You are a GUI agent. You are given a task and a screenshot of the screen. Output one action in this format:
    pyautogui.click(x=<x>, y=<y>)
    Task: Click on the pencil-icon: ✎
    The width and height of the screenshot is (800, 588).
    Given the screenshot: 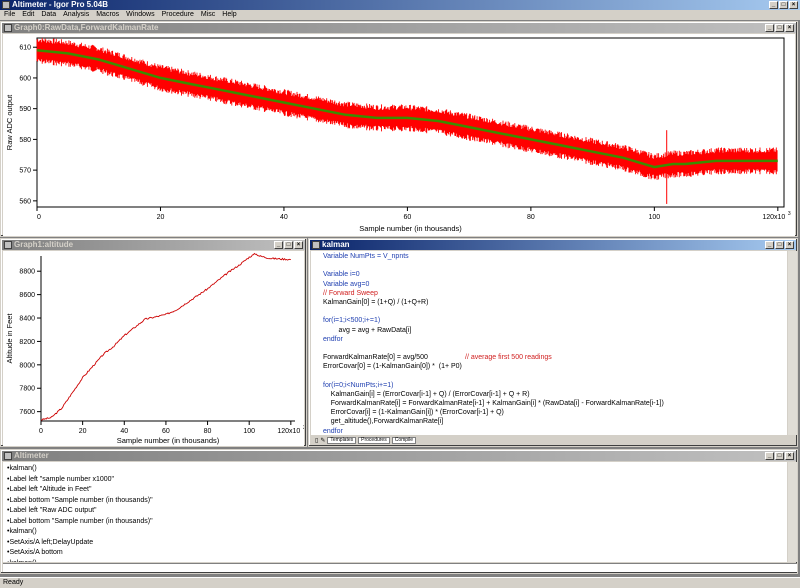 What is the action you would take?
    pyautogui.click(x=322, y=440)
    